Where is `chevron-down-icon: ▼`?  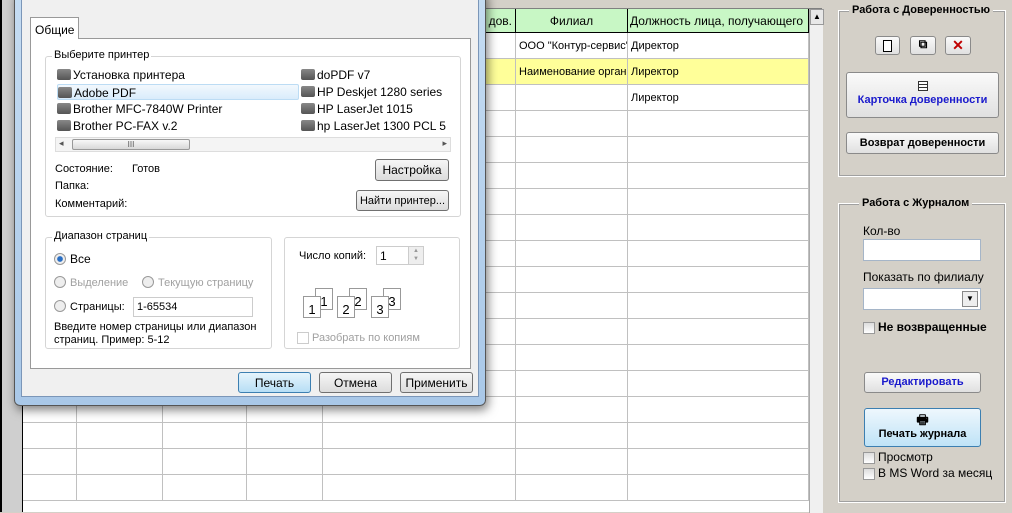
chevron-down-icon: ▼ is located at coordinates (970, 299).